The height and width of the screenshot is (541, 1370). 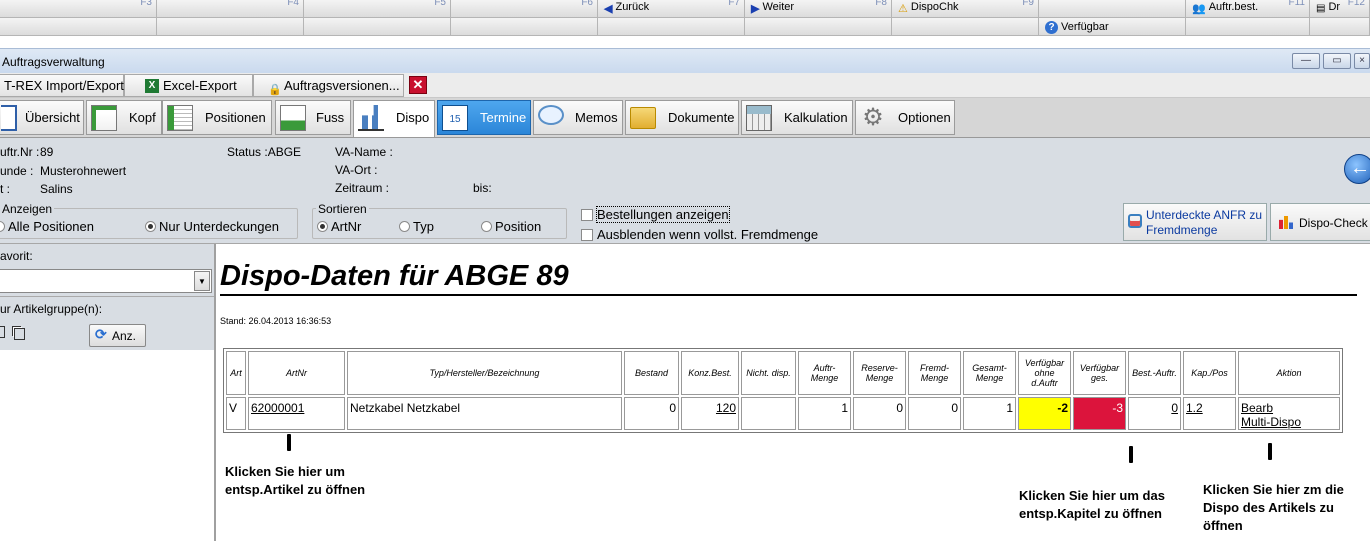 I want to click on cell-bestand: 0, so click(x=651, y=413).